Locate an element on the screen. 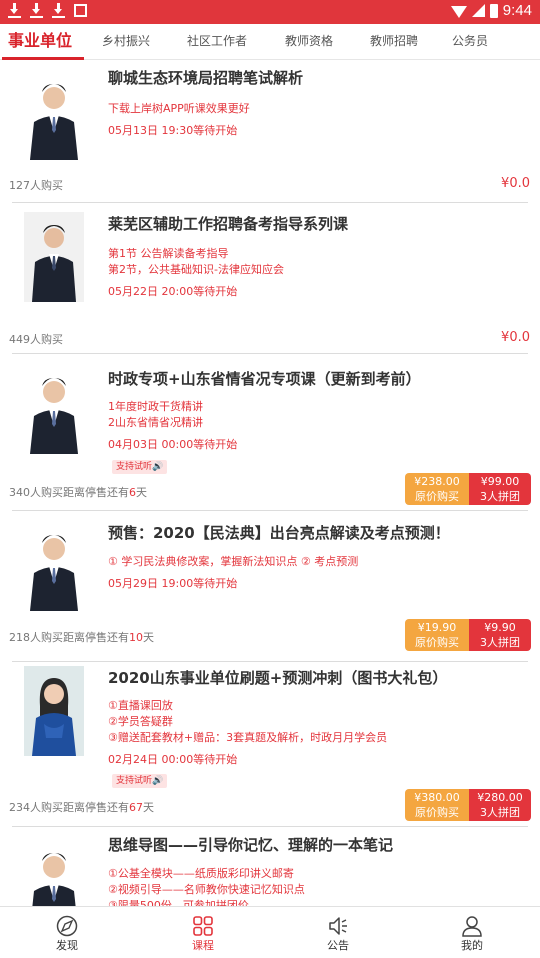 The width and height of the screenshot is (540, 958). original-price-button: ¥19.90 原价购买 is located at coordinates (437, 635).